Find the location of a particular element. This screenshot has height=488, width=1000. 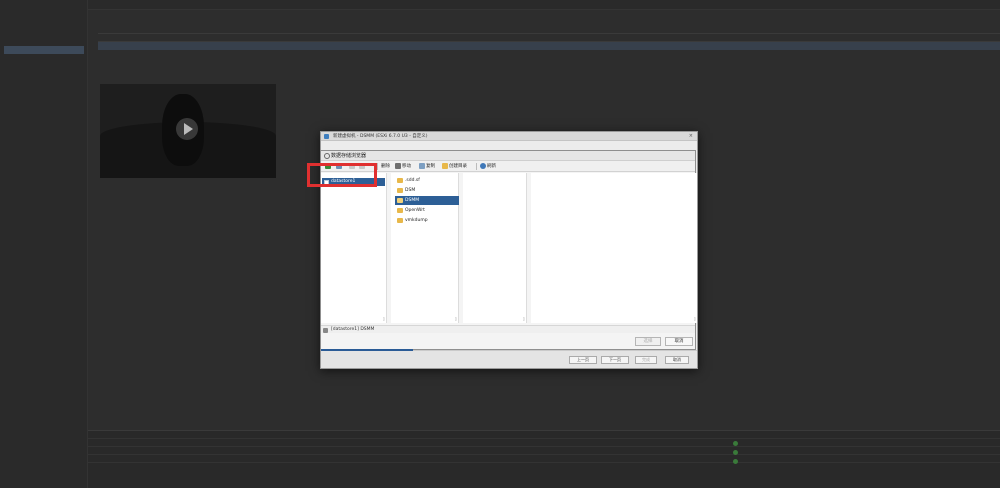

dialog-title-bar: 数据存储浏览器 is located at coordinates (508, 156).